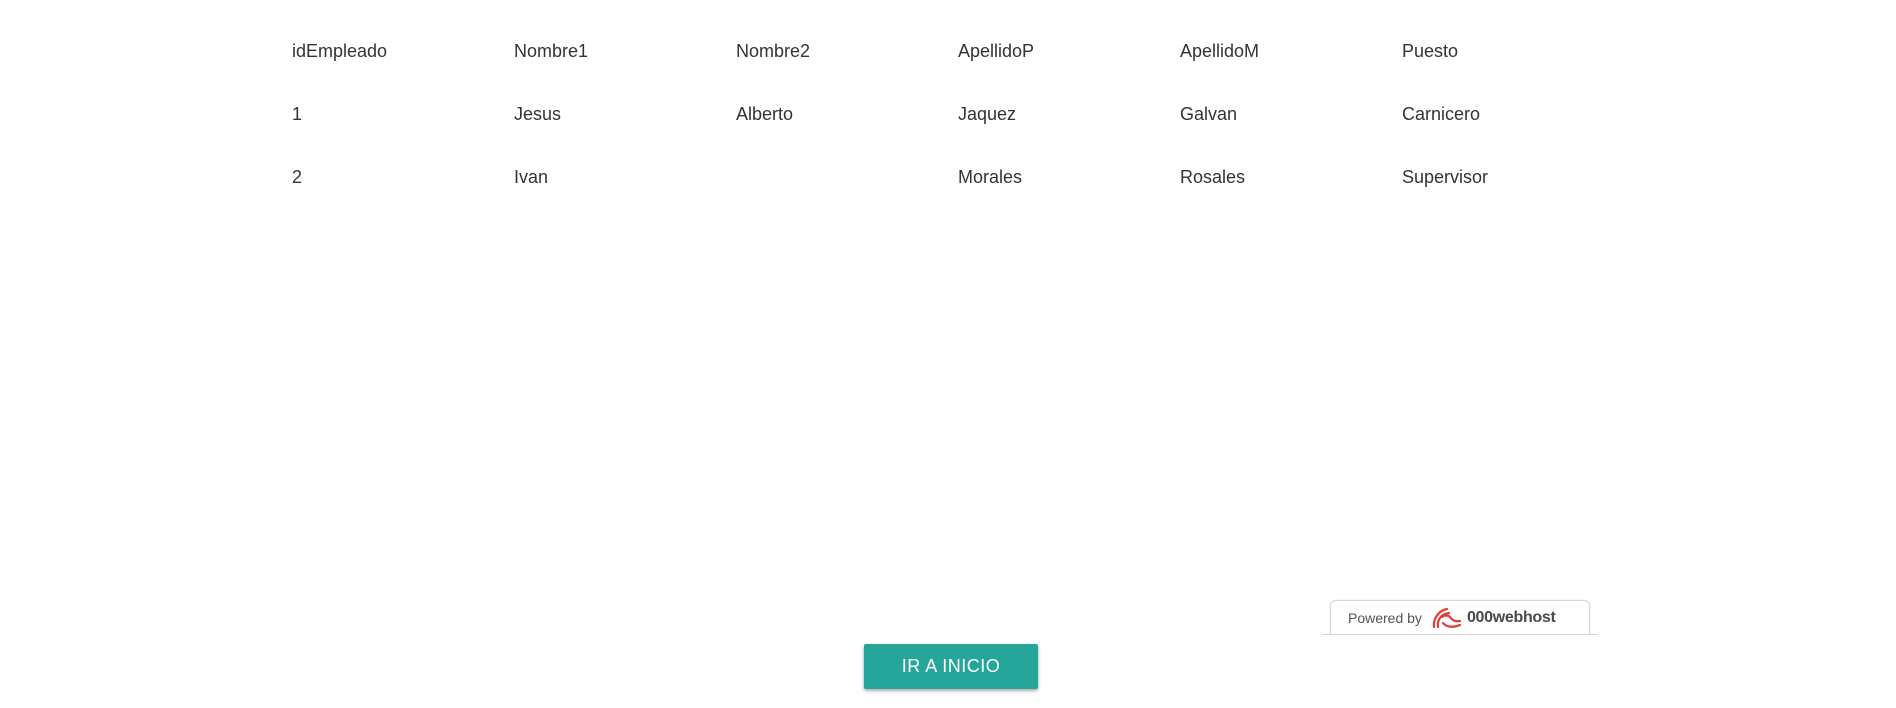  I want to click on cell-apellidop: Morales, so click(990, 177).